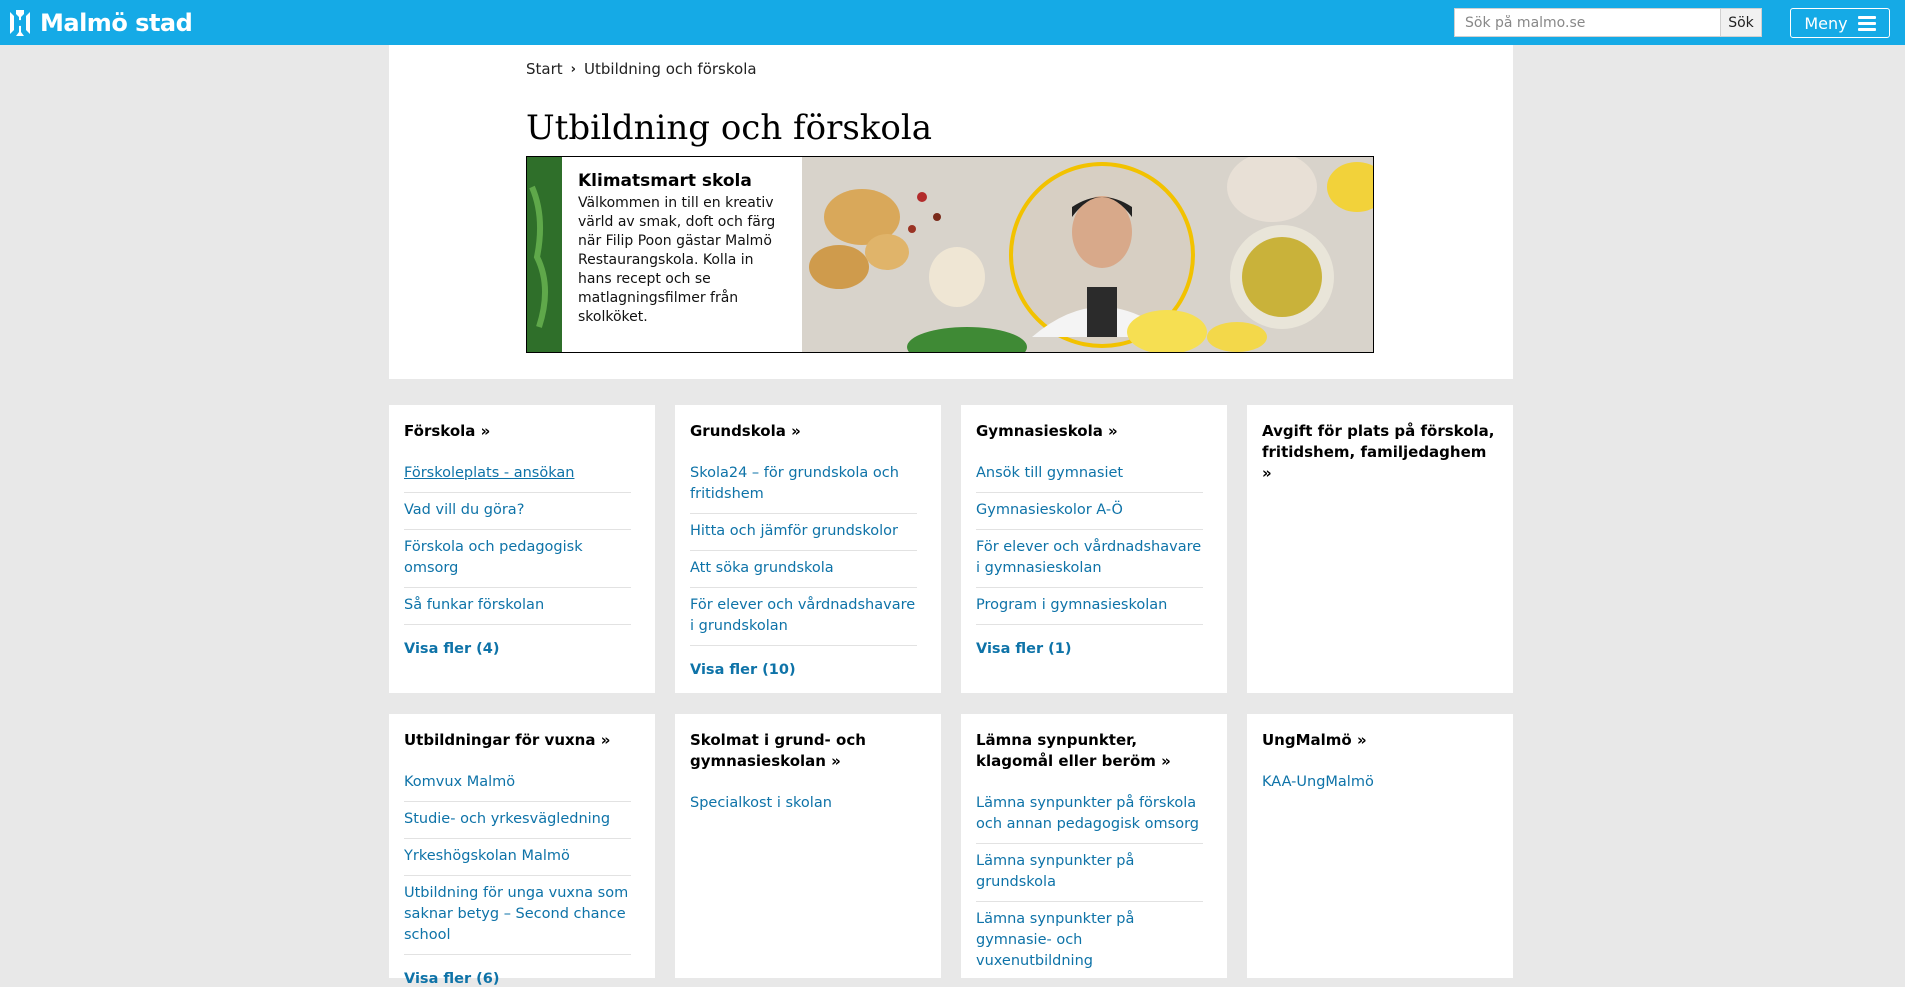 This screenshot has height=987, width=1905. Describe the element at coordinates (808, 431) in the screenshot. I see `card-title: Grundskola »` at that location.